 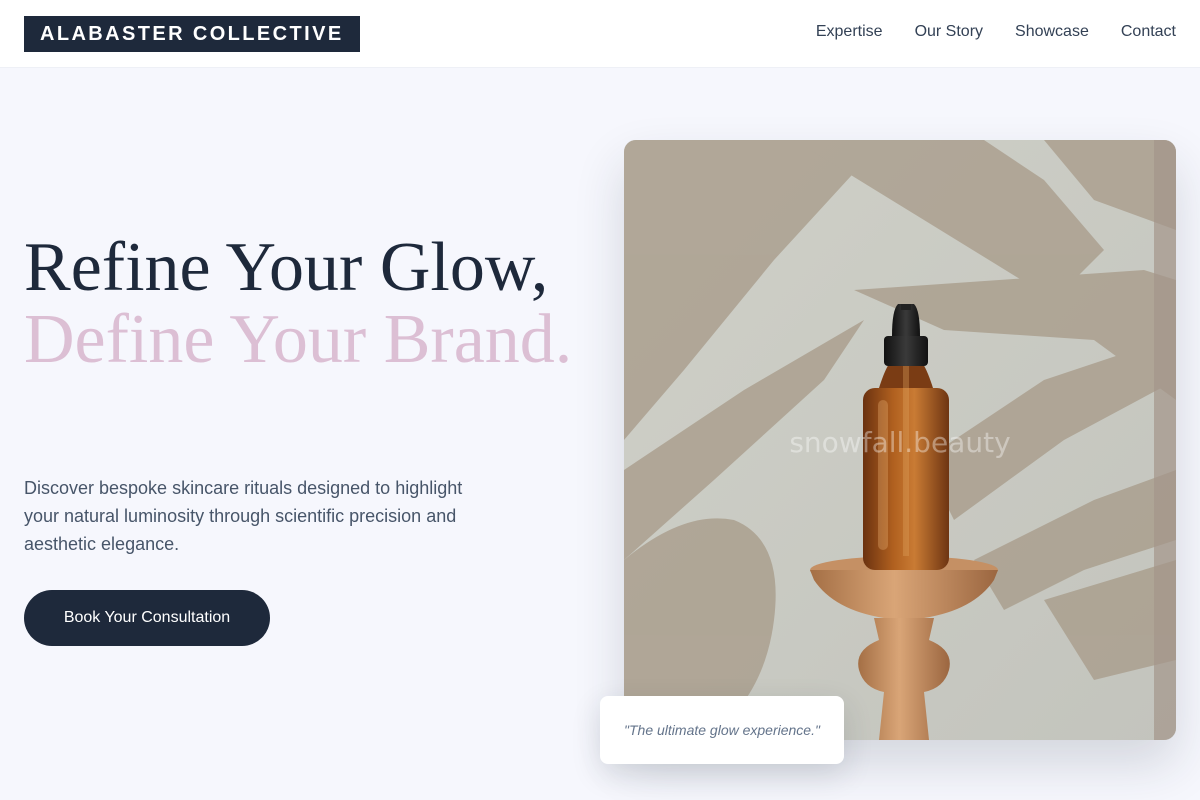 What do you see at coordinates (996, 32) in the screenshot?
I see `main-nav: Expertise Our Story Showcase Contact` at bounding box center [996, 32].